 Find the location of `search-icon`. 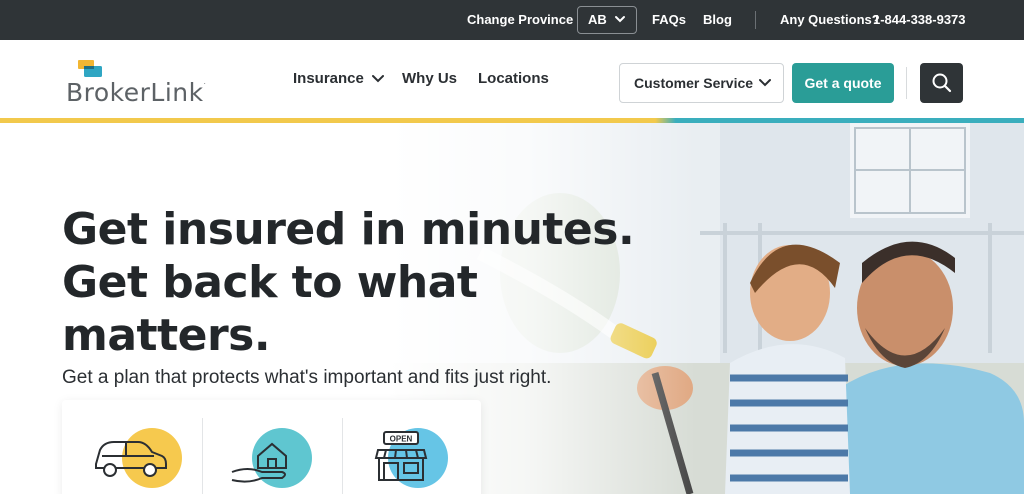

search-icon is located at coordinates (942, 83).